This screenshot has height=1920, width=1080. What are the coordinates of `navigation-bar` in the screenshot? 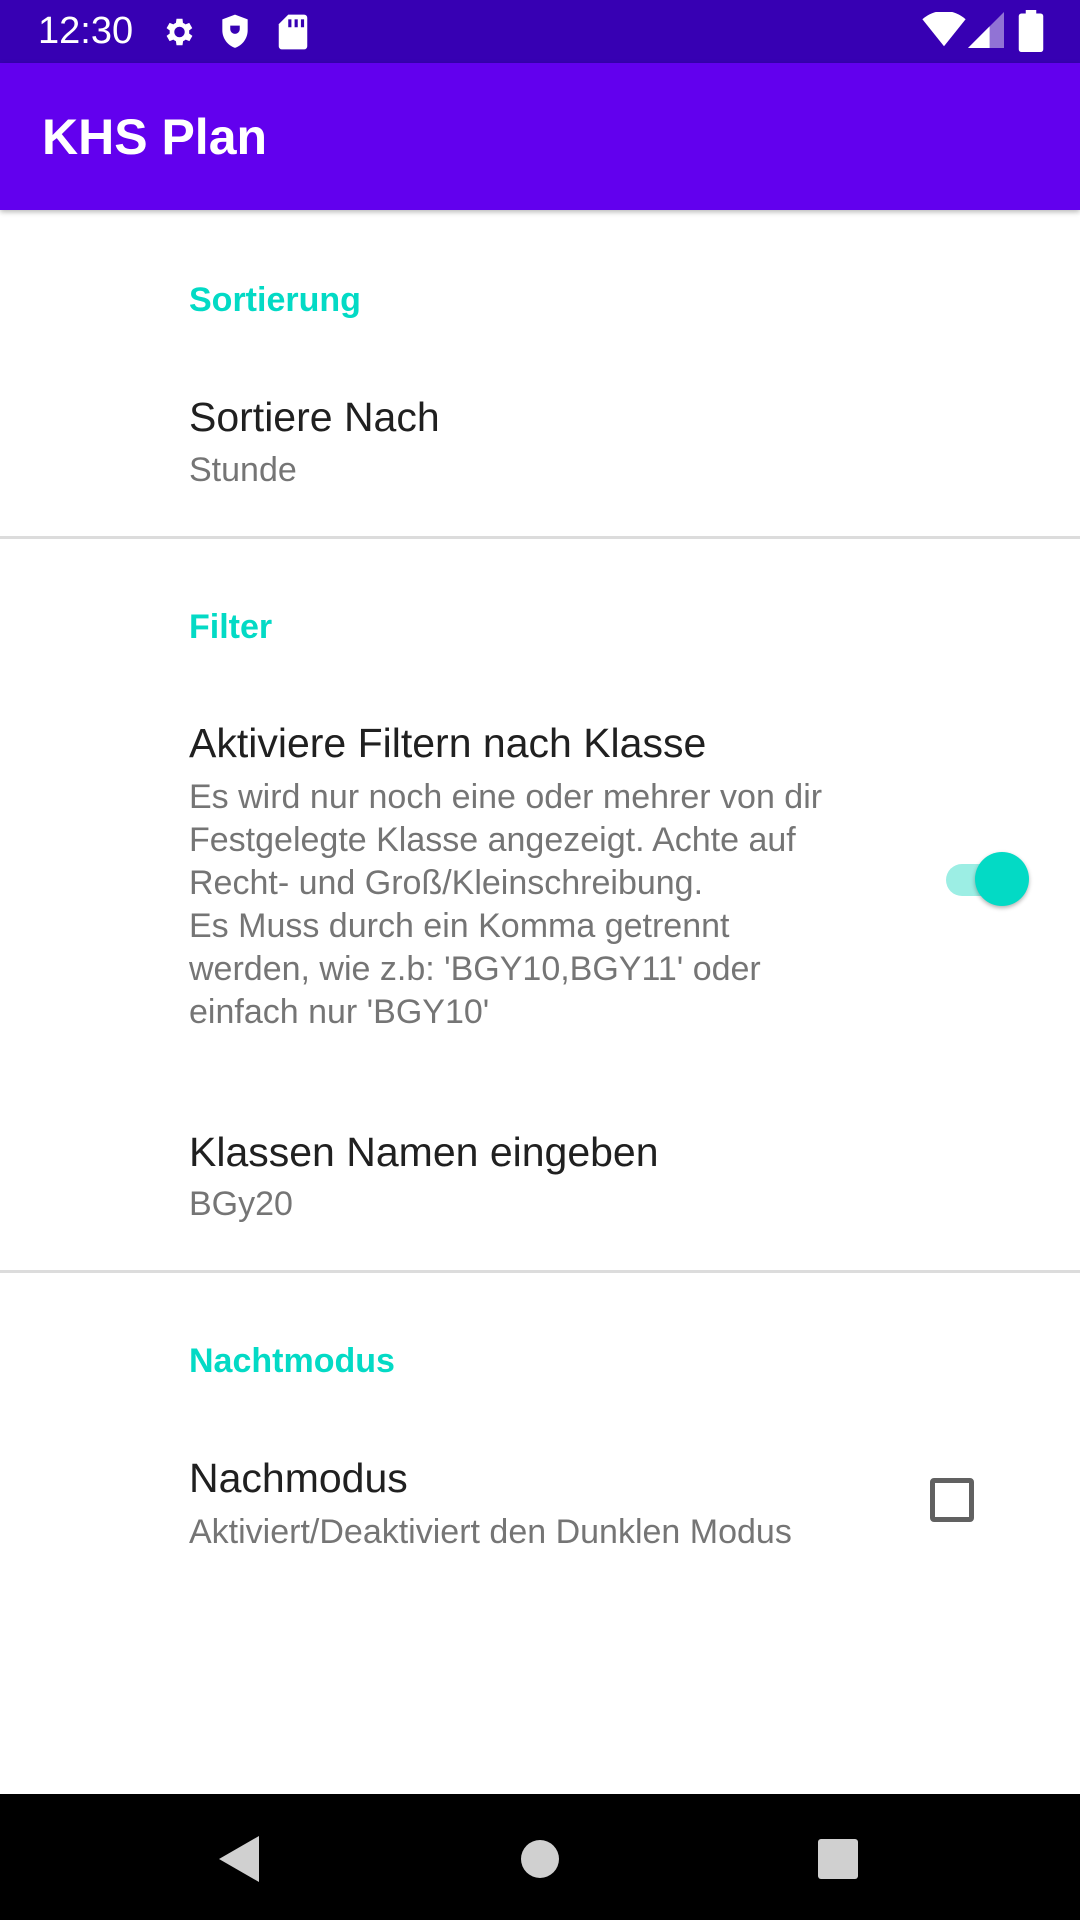 It's located at (540, 1857).